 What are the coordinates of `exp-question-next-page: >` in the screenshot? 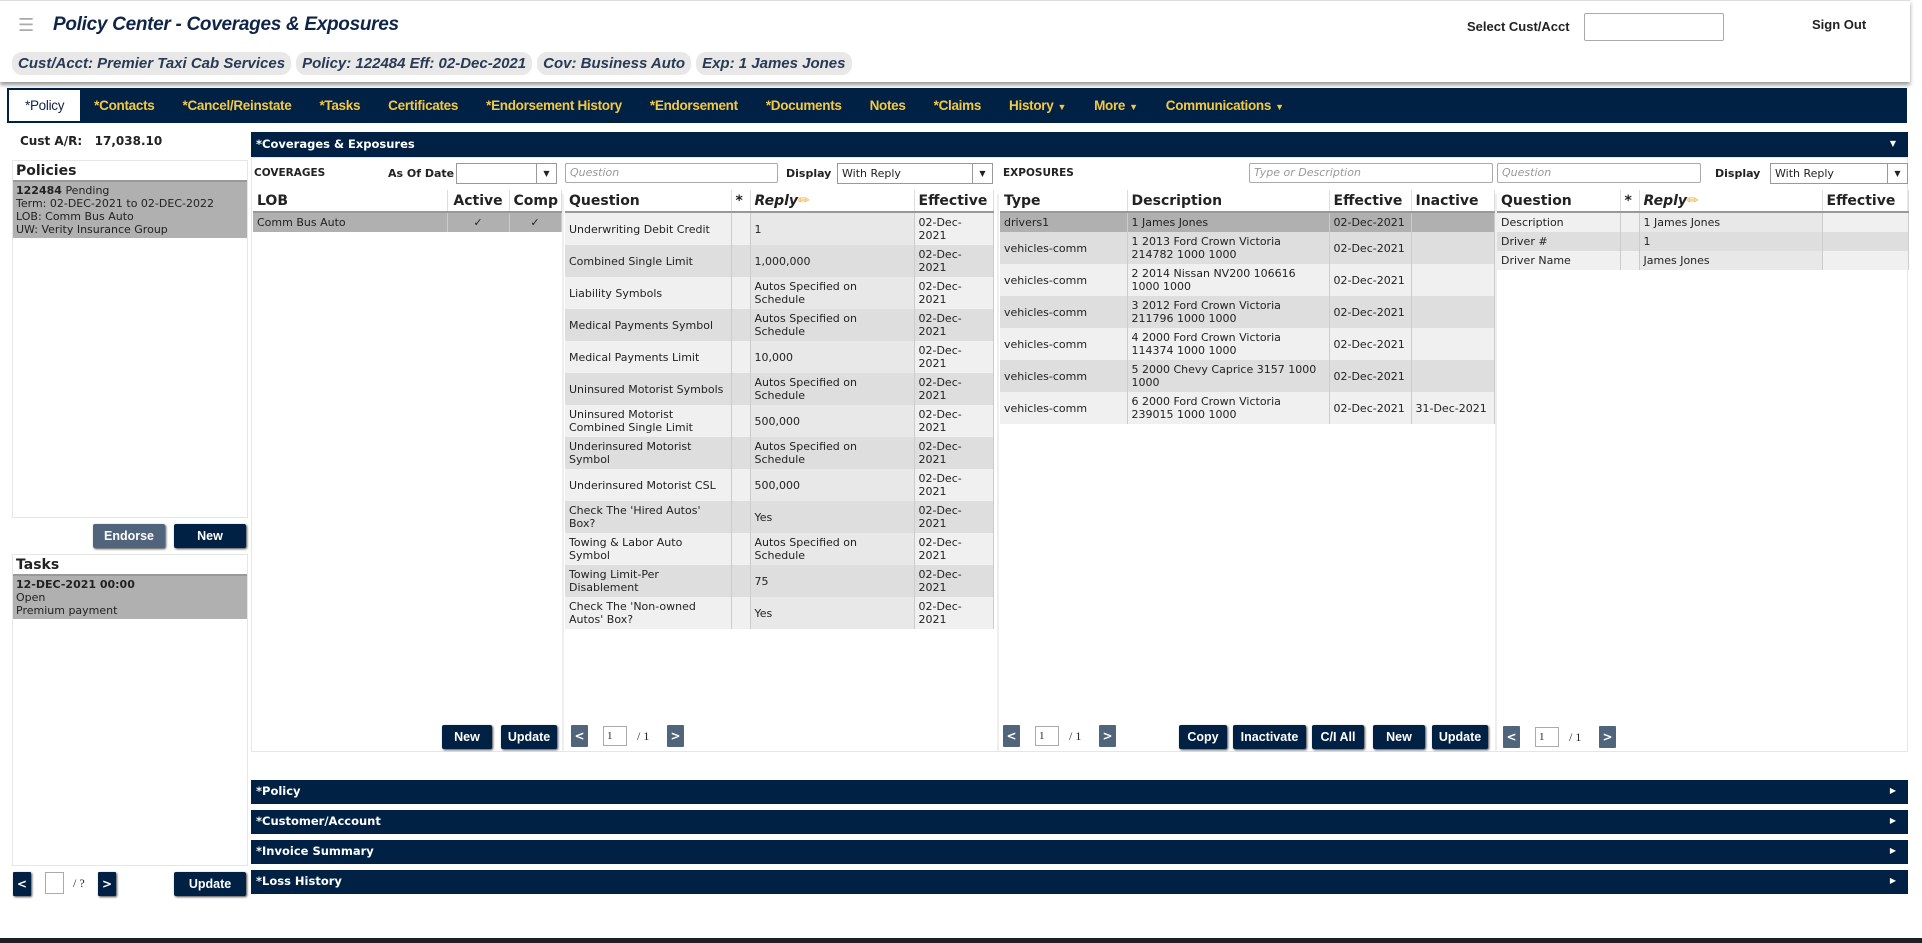 It's located at (1607, 737).